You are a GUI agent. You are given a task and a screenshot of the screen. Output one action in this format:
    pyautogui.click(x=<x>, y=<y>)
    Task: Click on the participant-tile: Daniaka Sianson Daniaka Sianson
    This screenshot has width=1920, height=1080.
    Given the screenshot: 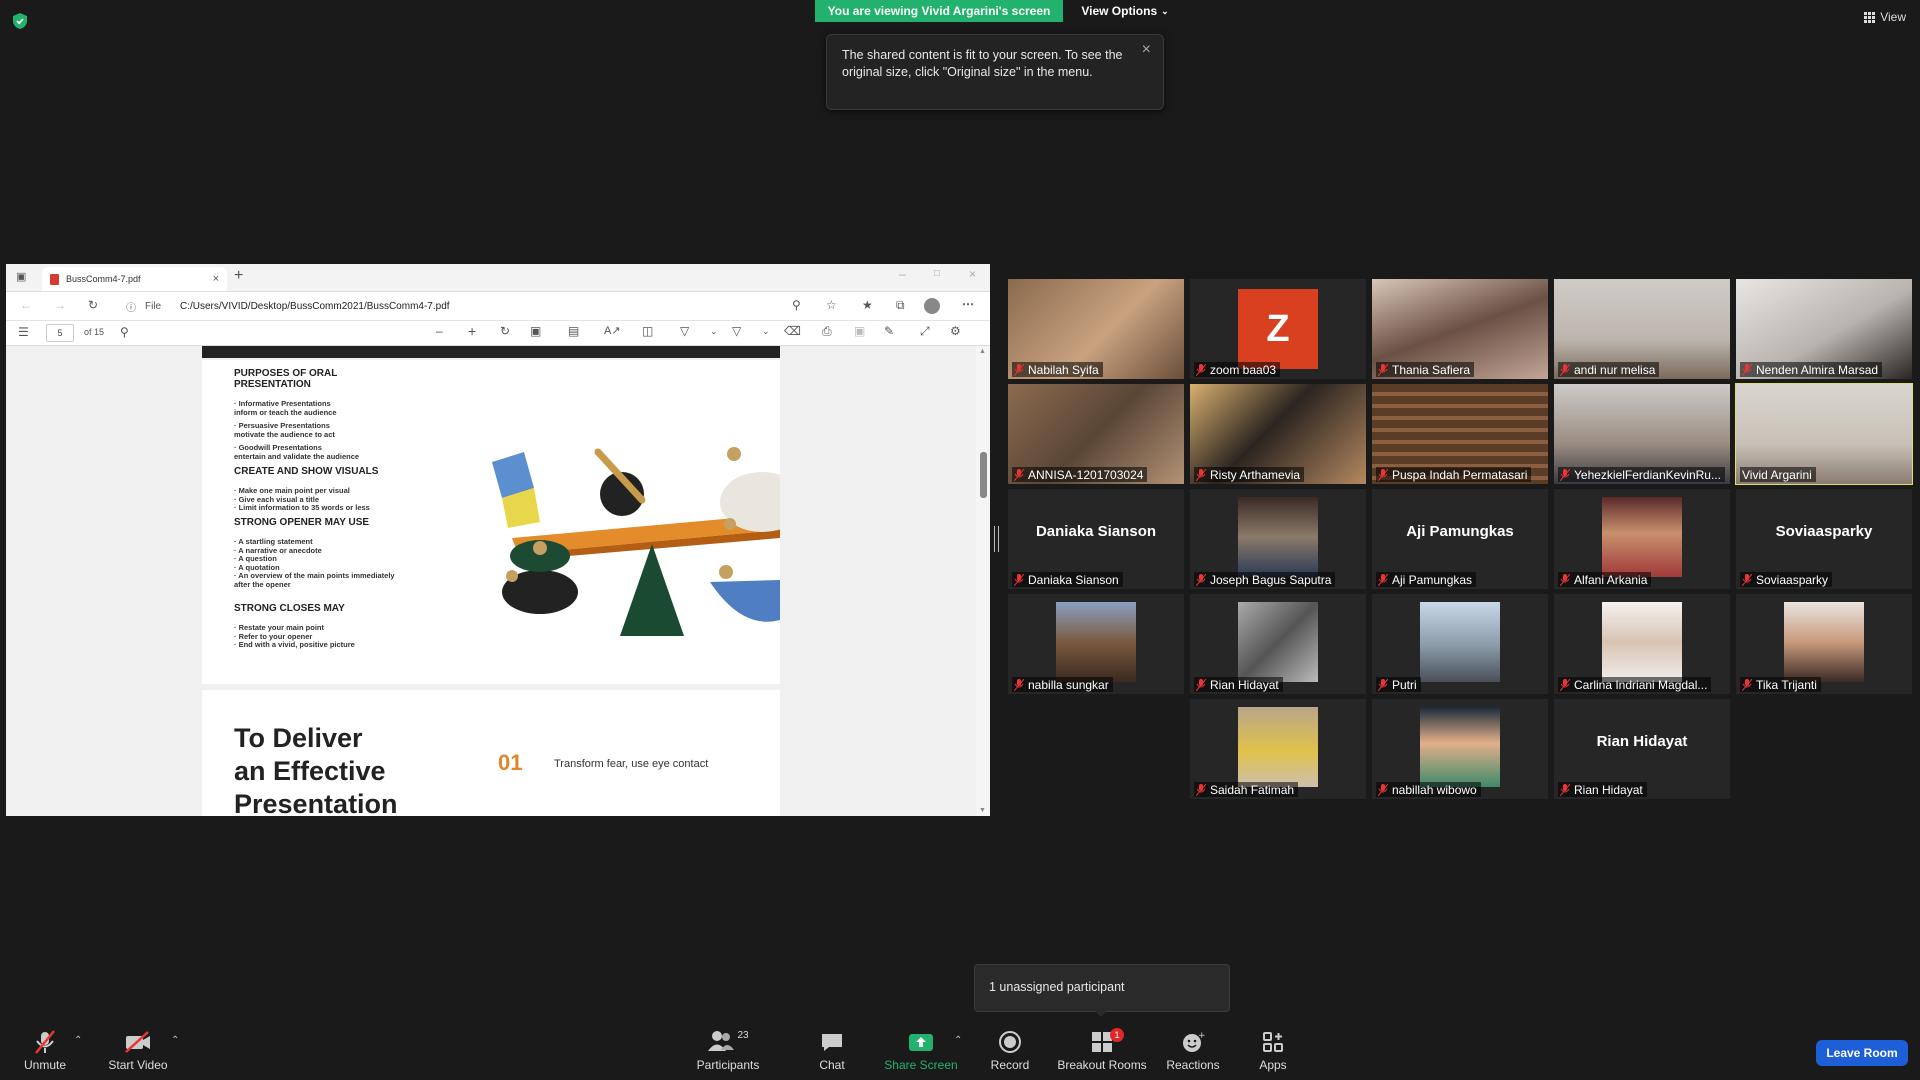 What is the action you would take?
    pyautogui.click(x=1096, y=539)
    